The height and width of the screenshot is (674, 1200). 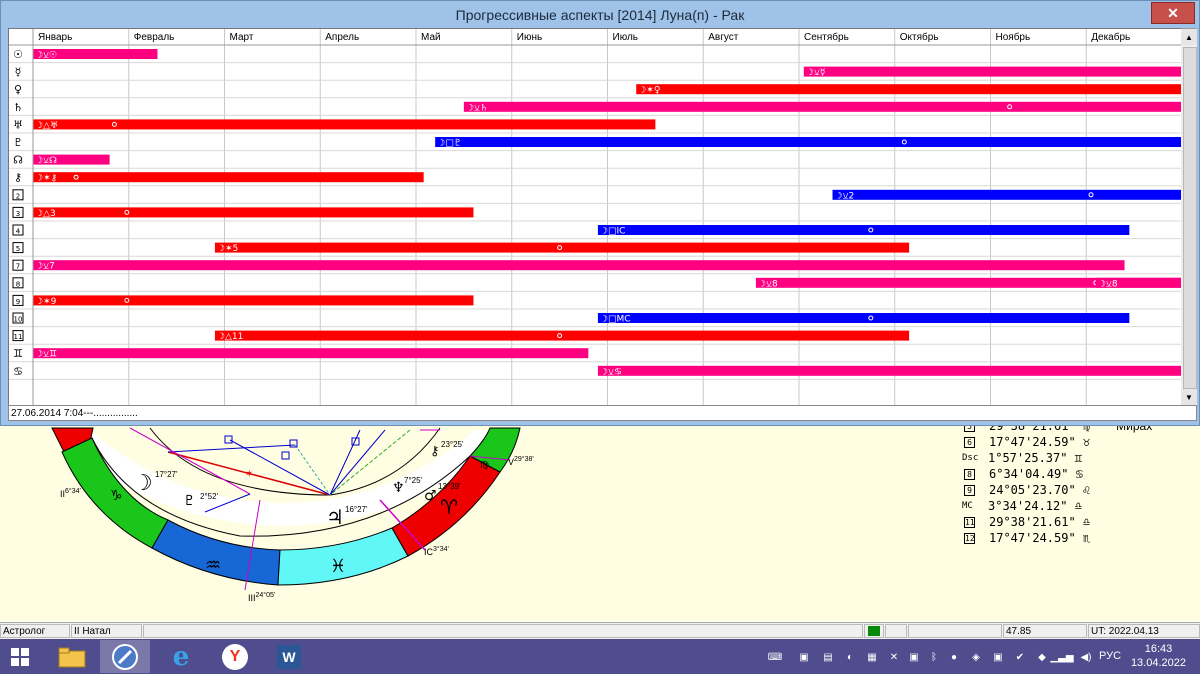 I want to click on node-icon: ☊, so click(x=18, y=160).